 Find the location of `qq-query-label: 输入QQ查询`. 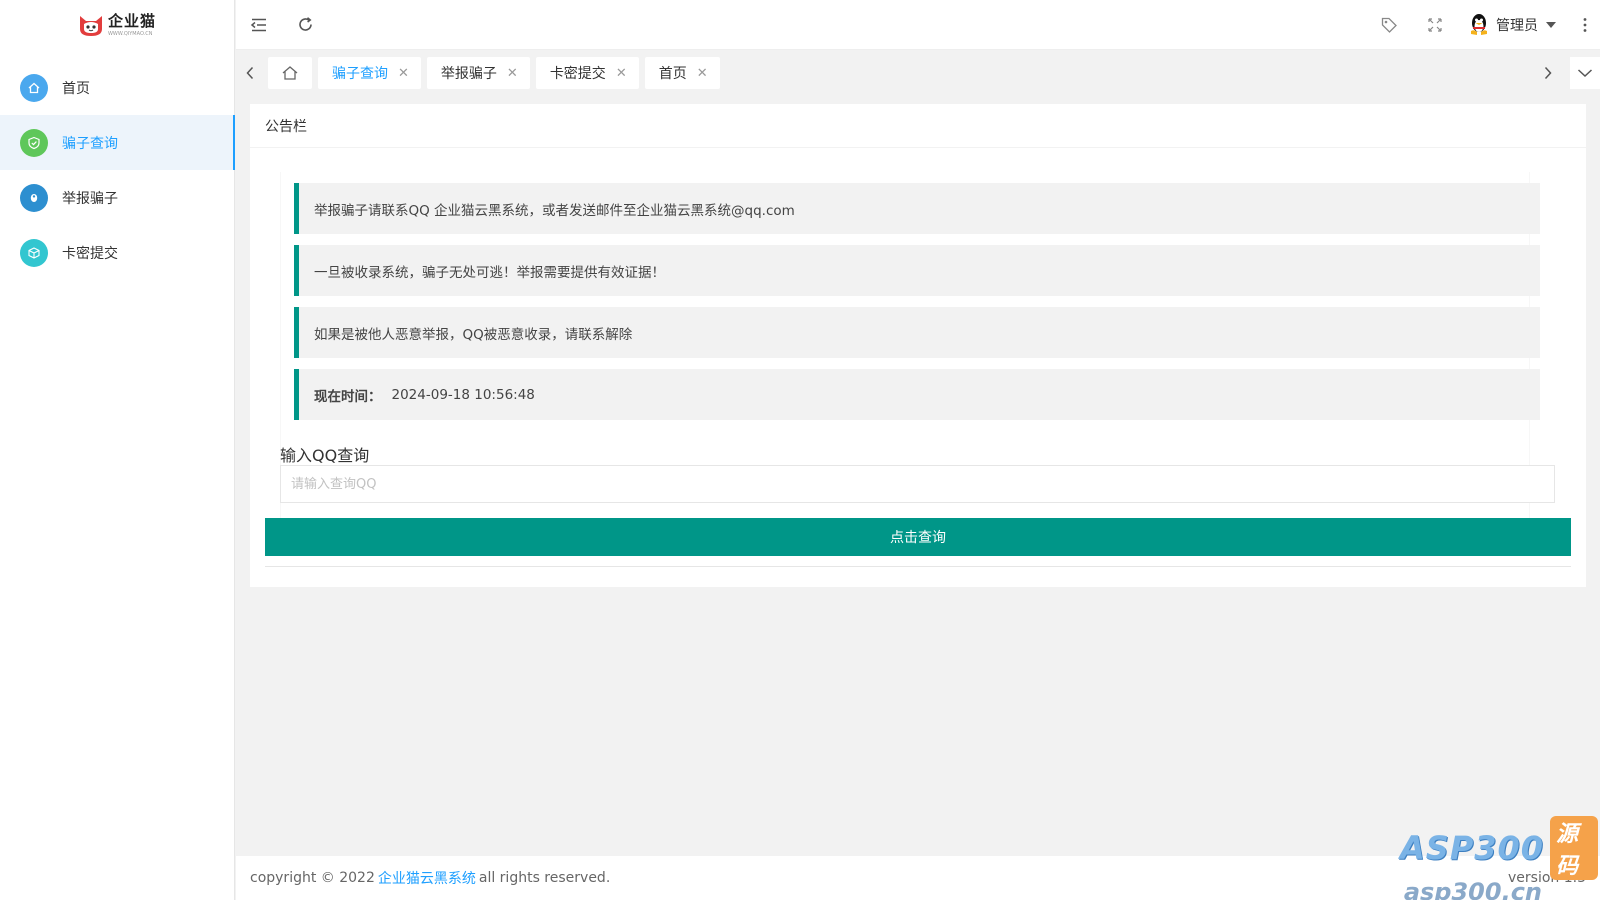

qq-query-label: 输入QQ查询 is located at coordinates (325, 455).